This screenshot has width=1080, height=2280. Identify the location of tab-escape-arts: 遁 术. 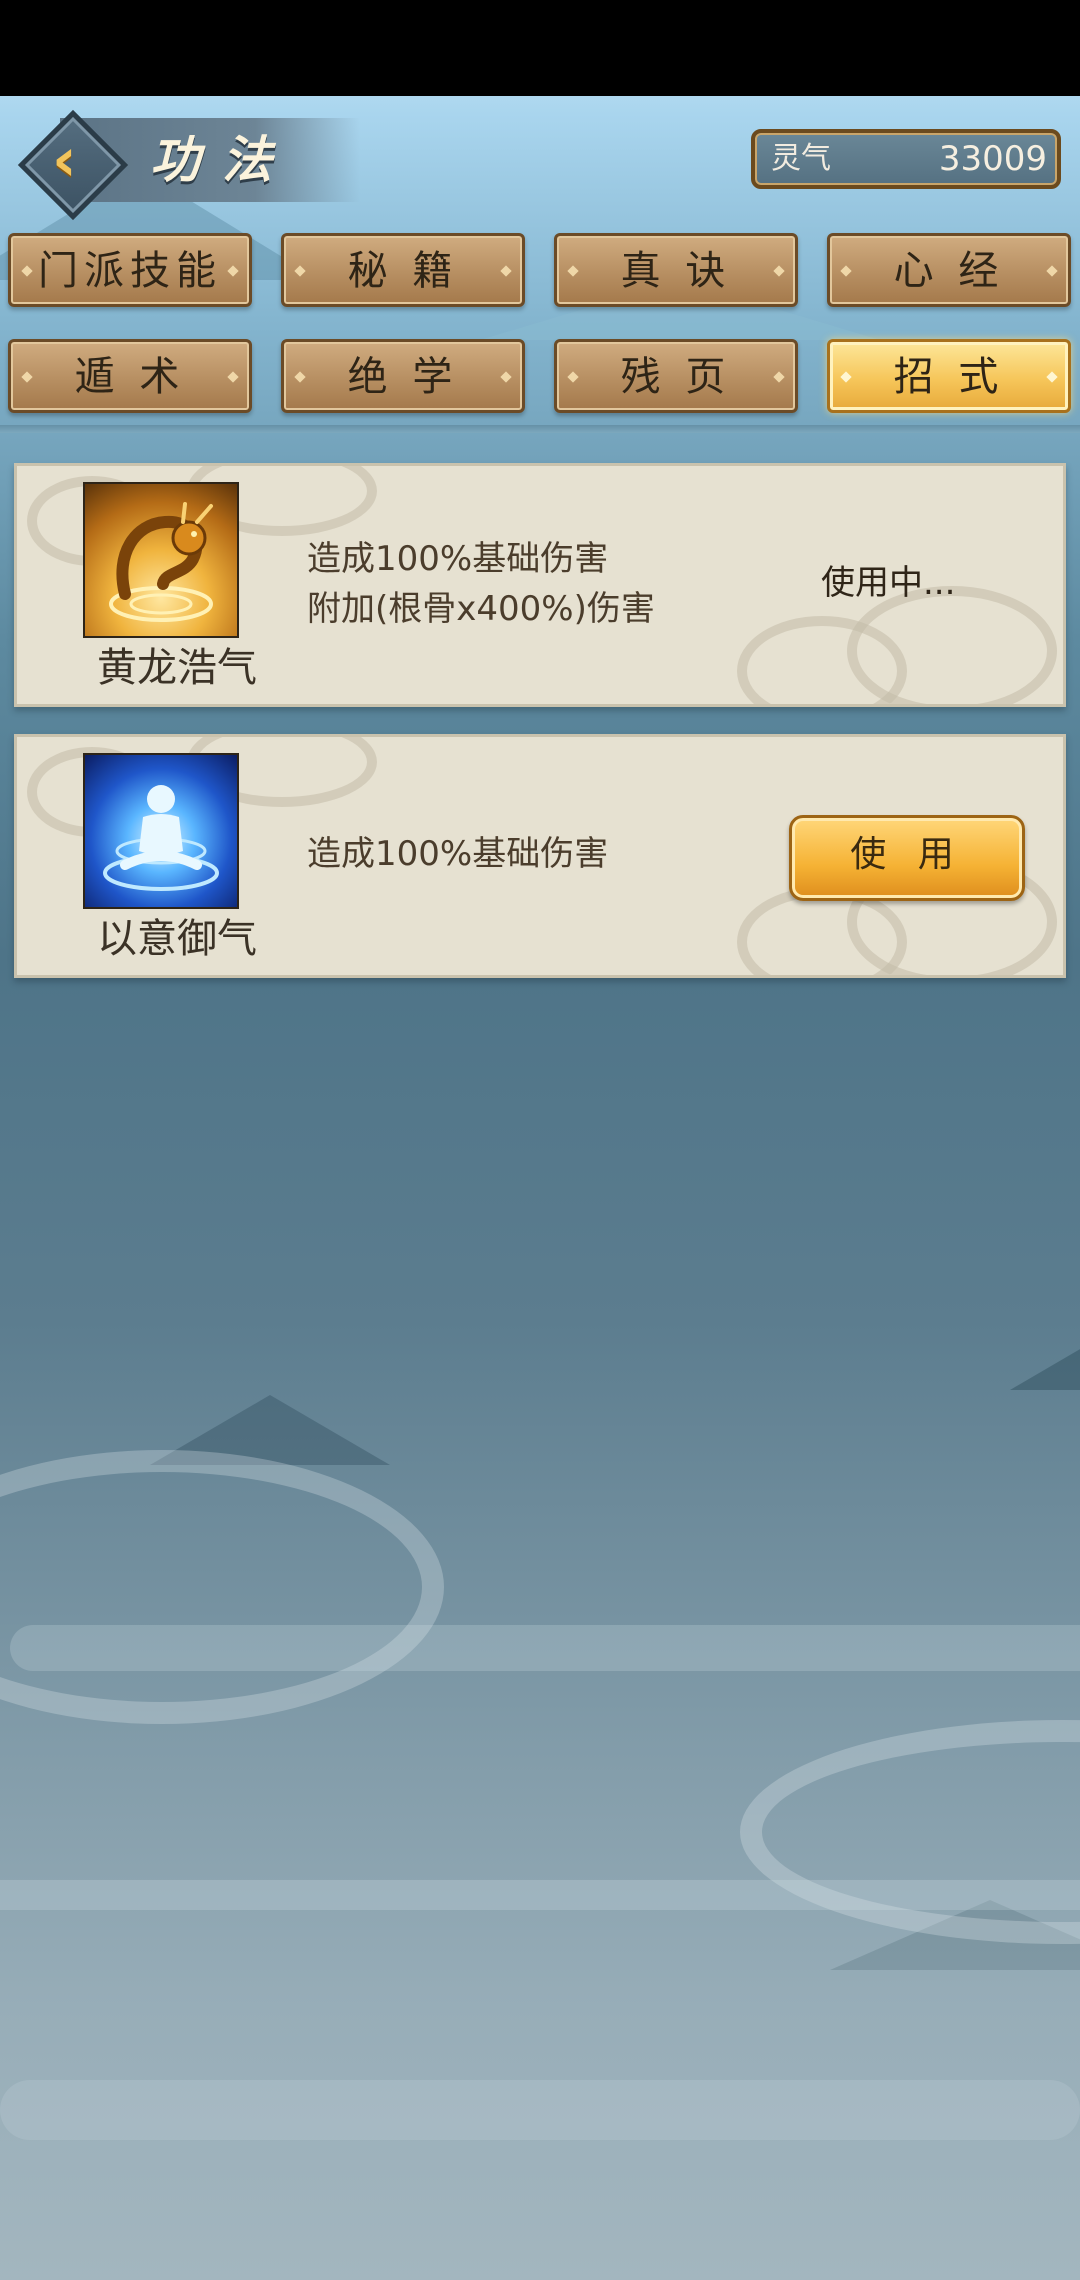
(130, 376).